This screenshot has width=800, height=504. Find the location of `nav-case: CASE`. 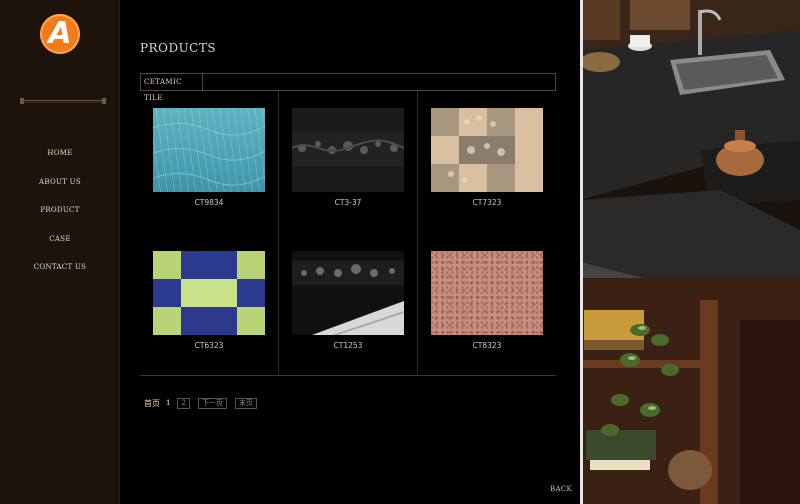

nav-case: CASE is located at coordinates (60, 245).